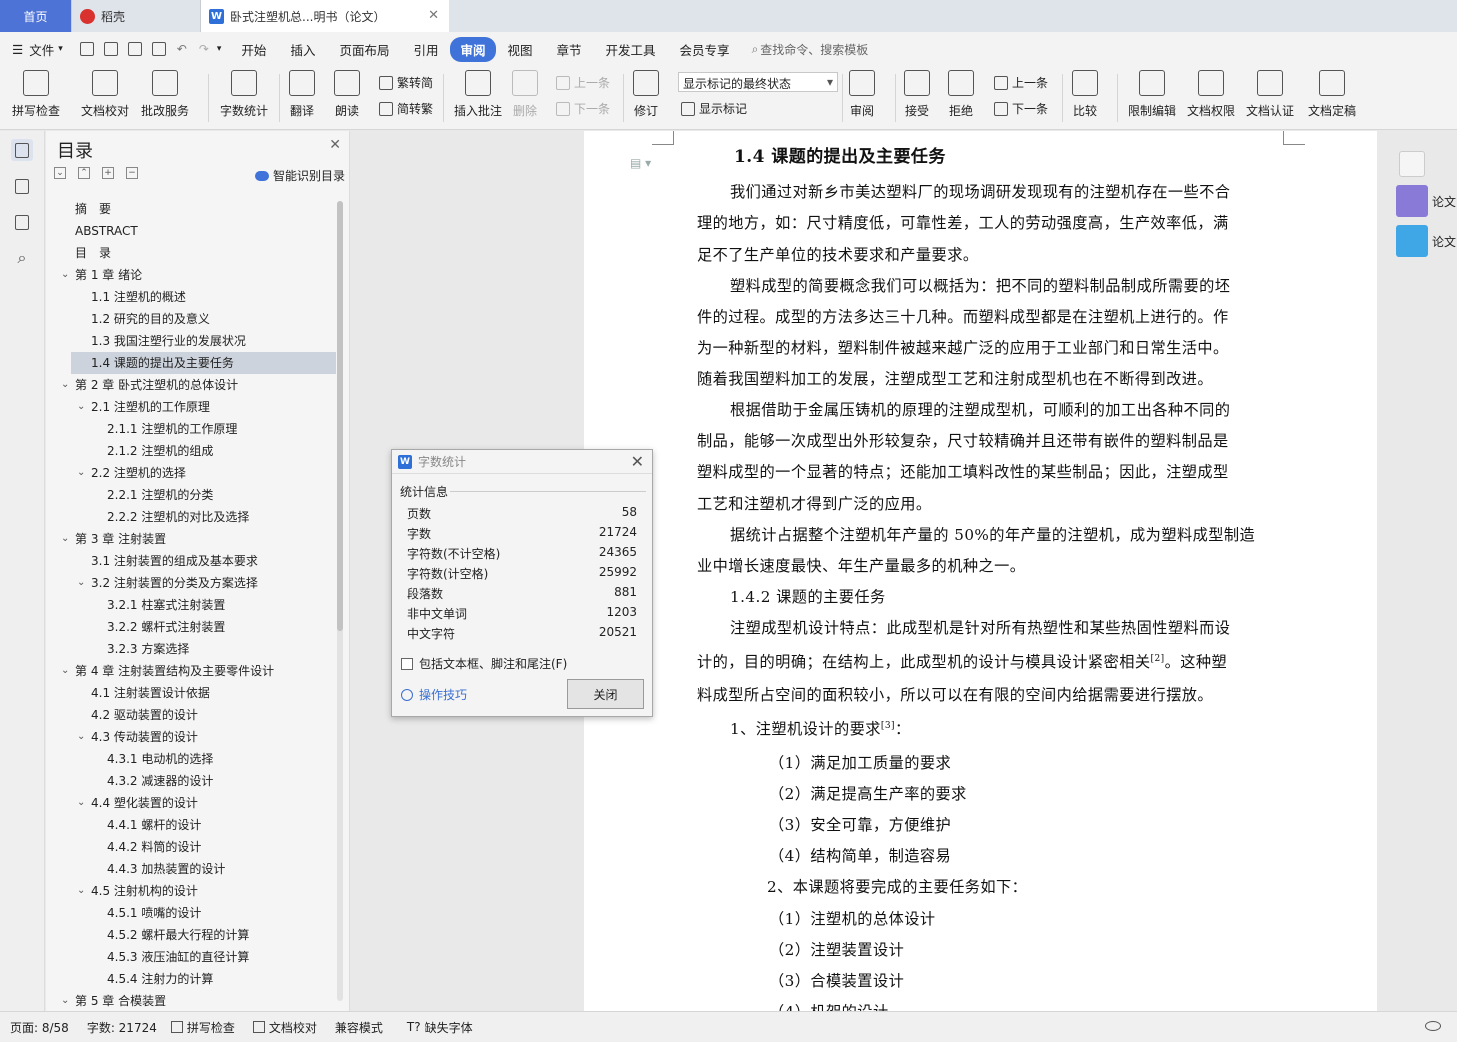 The width and height of the screenshot is (1457, 1042). Describe the element at coordinates (191, 935) in the screenshot. I see `toc-item: 4.5.2 螺杆最大行程的计算` at that location.